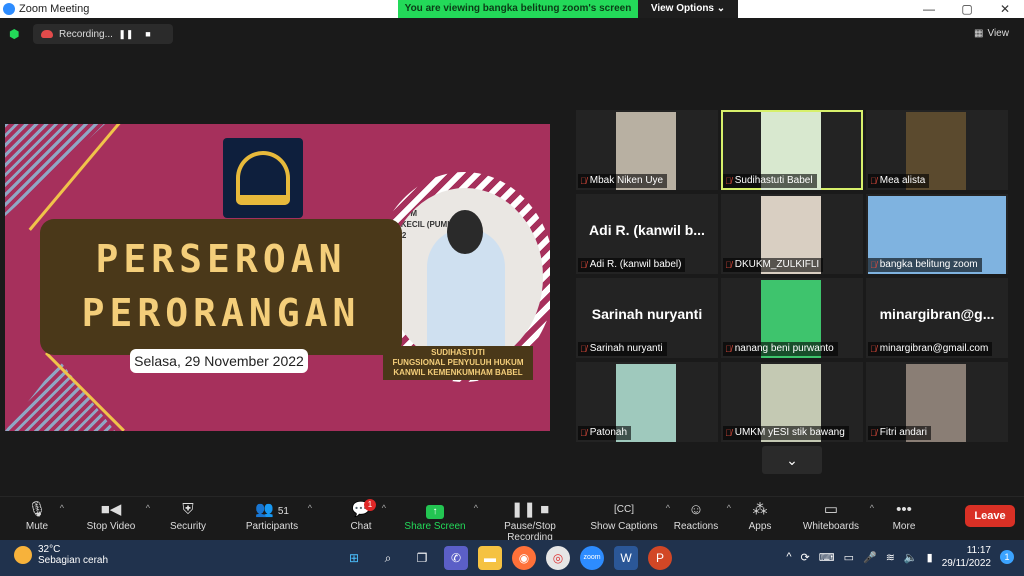 This screenshot has height=576, width=1024. What do you see at coordinates (647, 150) in the screenshot?
I see `participant-tile: 🎙̸ Mbak Niken Uye` at bounding box center [647, 150].